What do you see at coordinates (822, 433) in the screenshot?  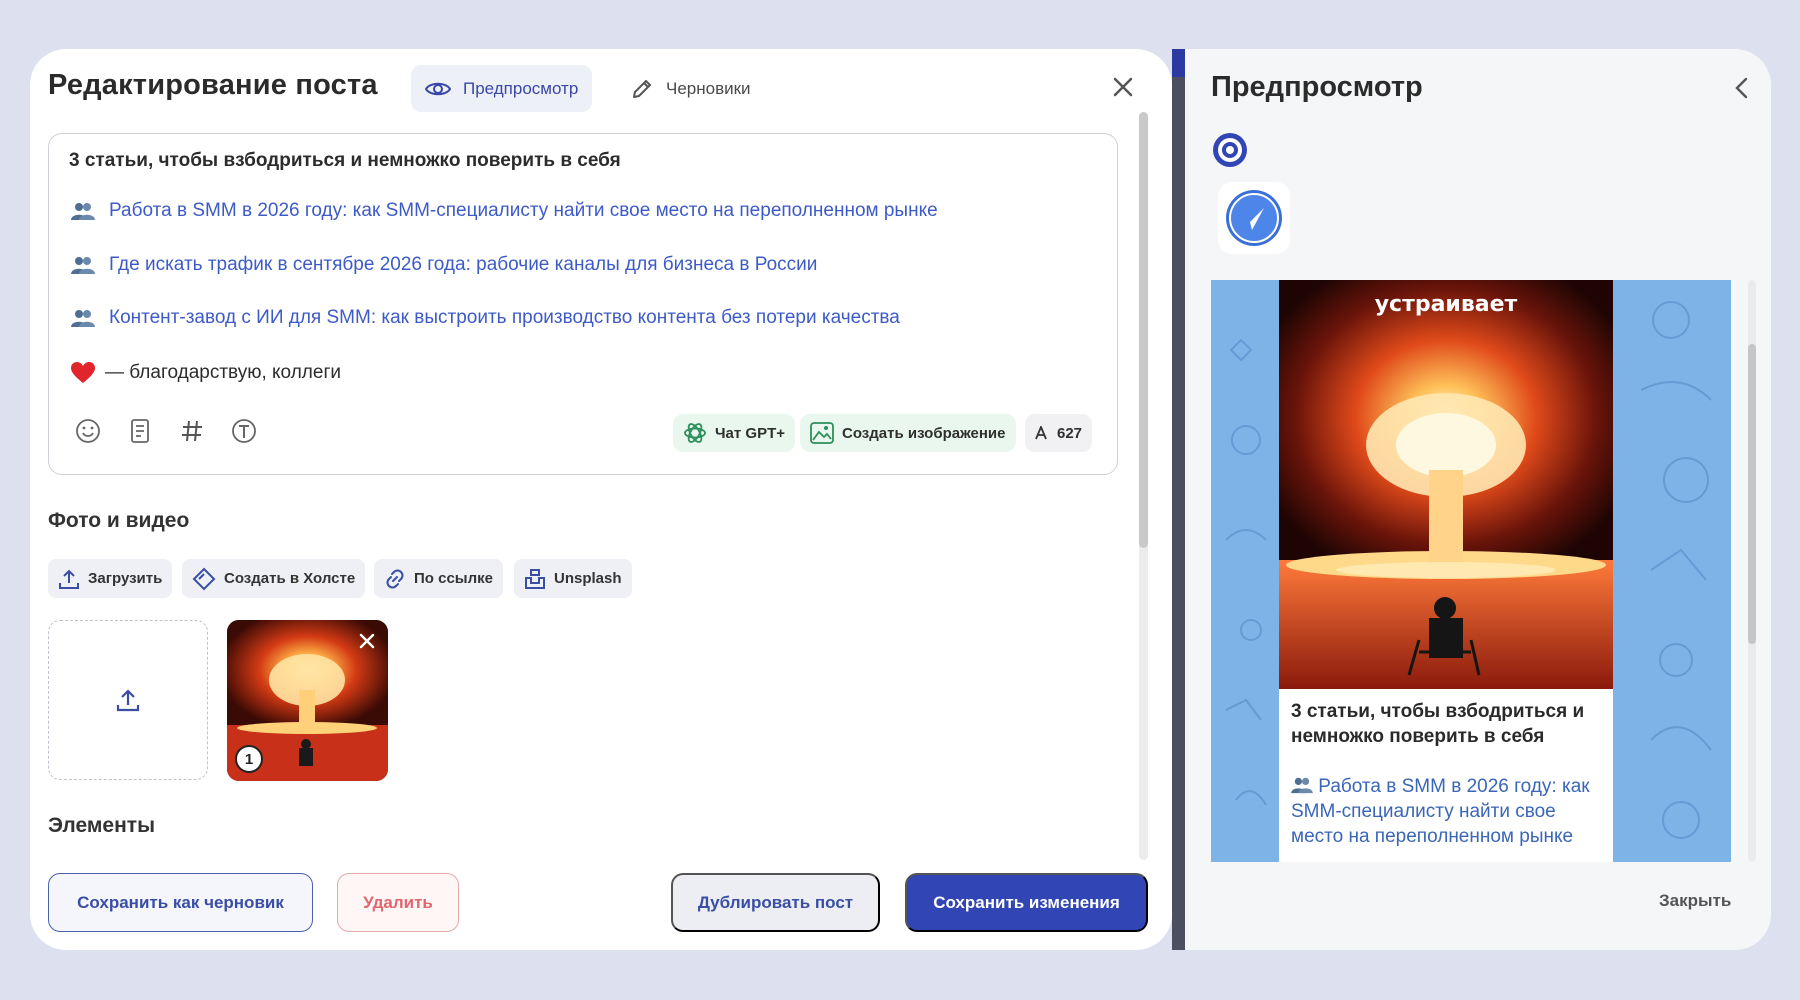 I see `image-icon` at bounding box center [822, 433].